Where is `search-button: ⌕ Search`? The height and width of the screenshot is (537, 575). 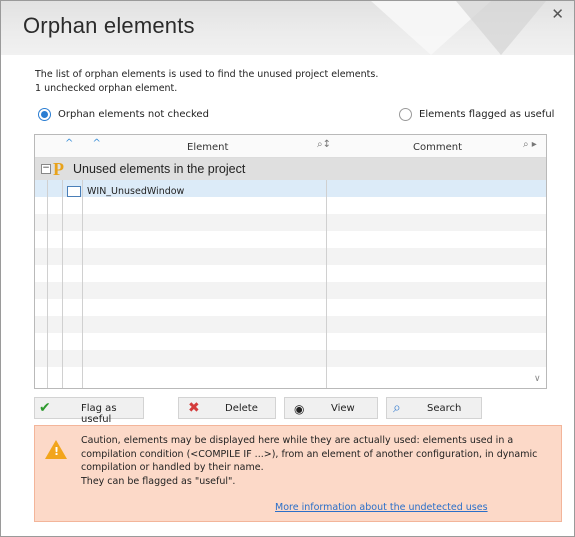
search-button: ⌕ Search is located at coordinates (434, 408).